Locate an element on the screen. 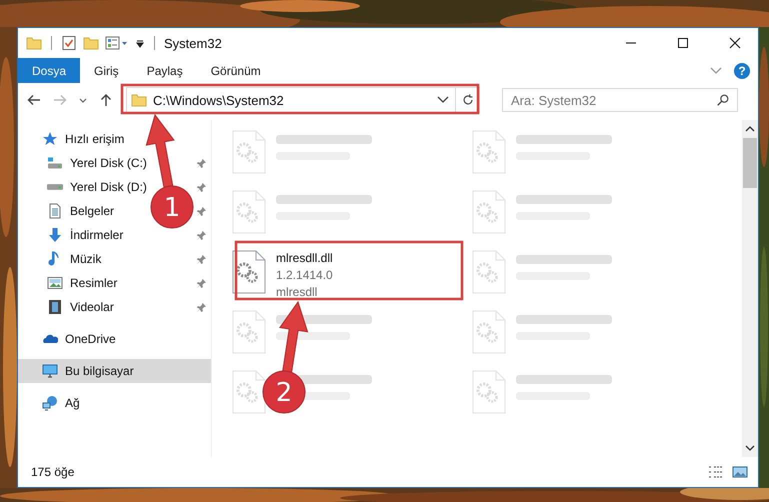  details-view-icon is located at coordinates (716, 472).